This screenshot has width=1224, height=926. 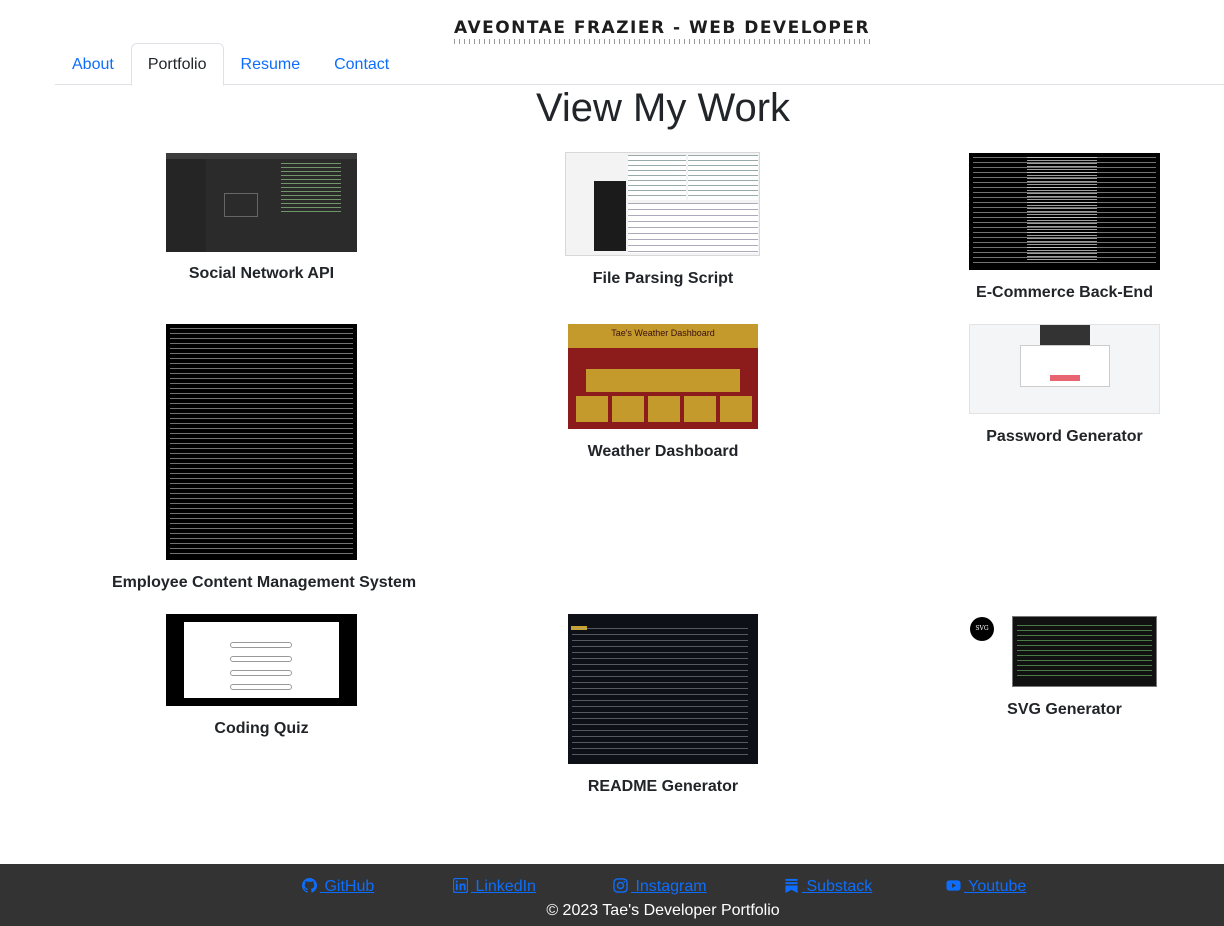 What do you see at coordinates (663, 910) in the screenshot?
I see `copyright-text: © 2023 Tae's Developer Portfolio` at bounding box center [663, 910].